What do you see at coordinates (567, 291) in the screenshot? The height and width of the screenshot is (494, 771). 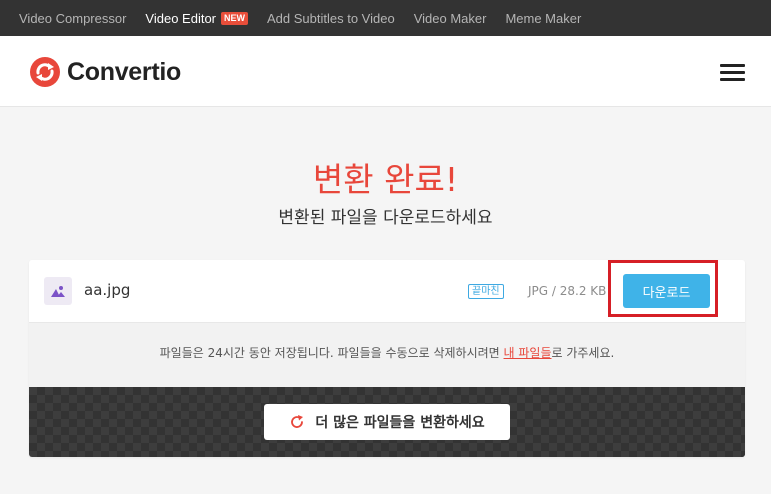 I see `file-info: JPG / 28.2 KB` at bounding box center [567, 291].